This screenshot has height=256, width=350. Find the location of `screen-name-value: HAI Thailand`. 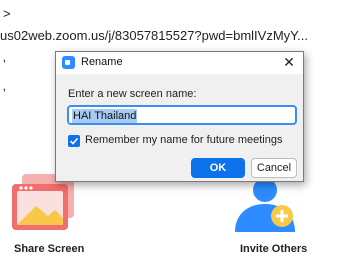

screen-name-value: HAI Thailand is located at coordinates (105, 116).